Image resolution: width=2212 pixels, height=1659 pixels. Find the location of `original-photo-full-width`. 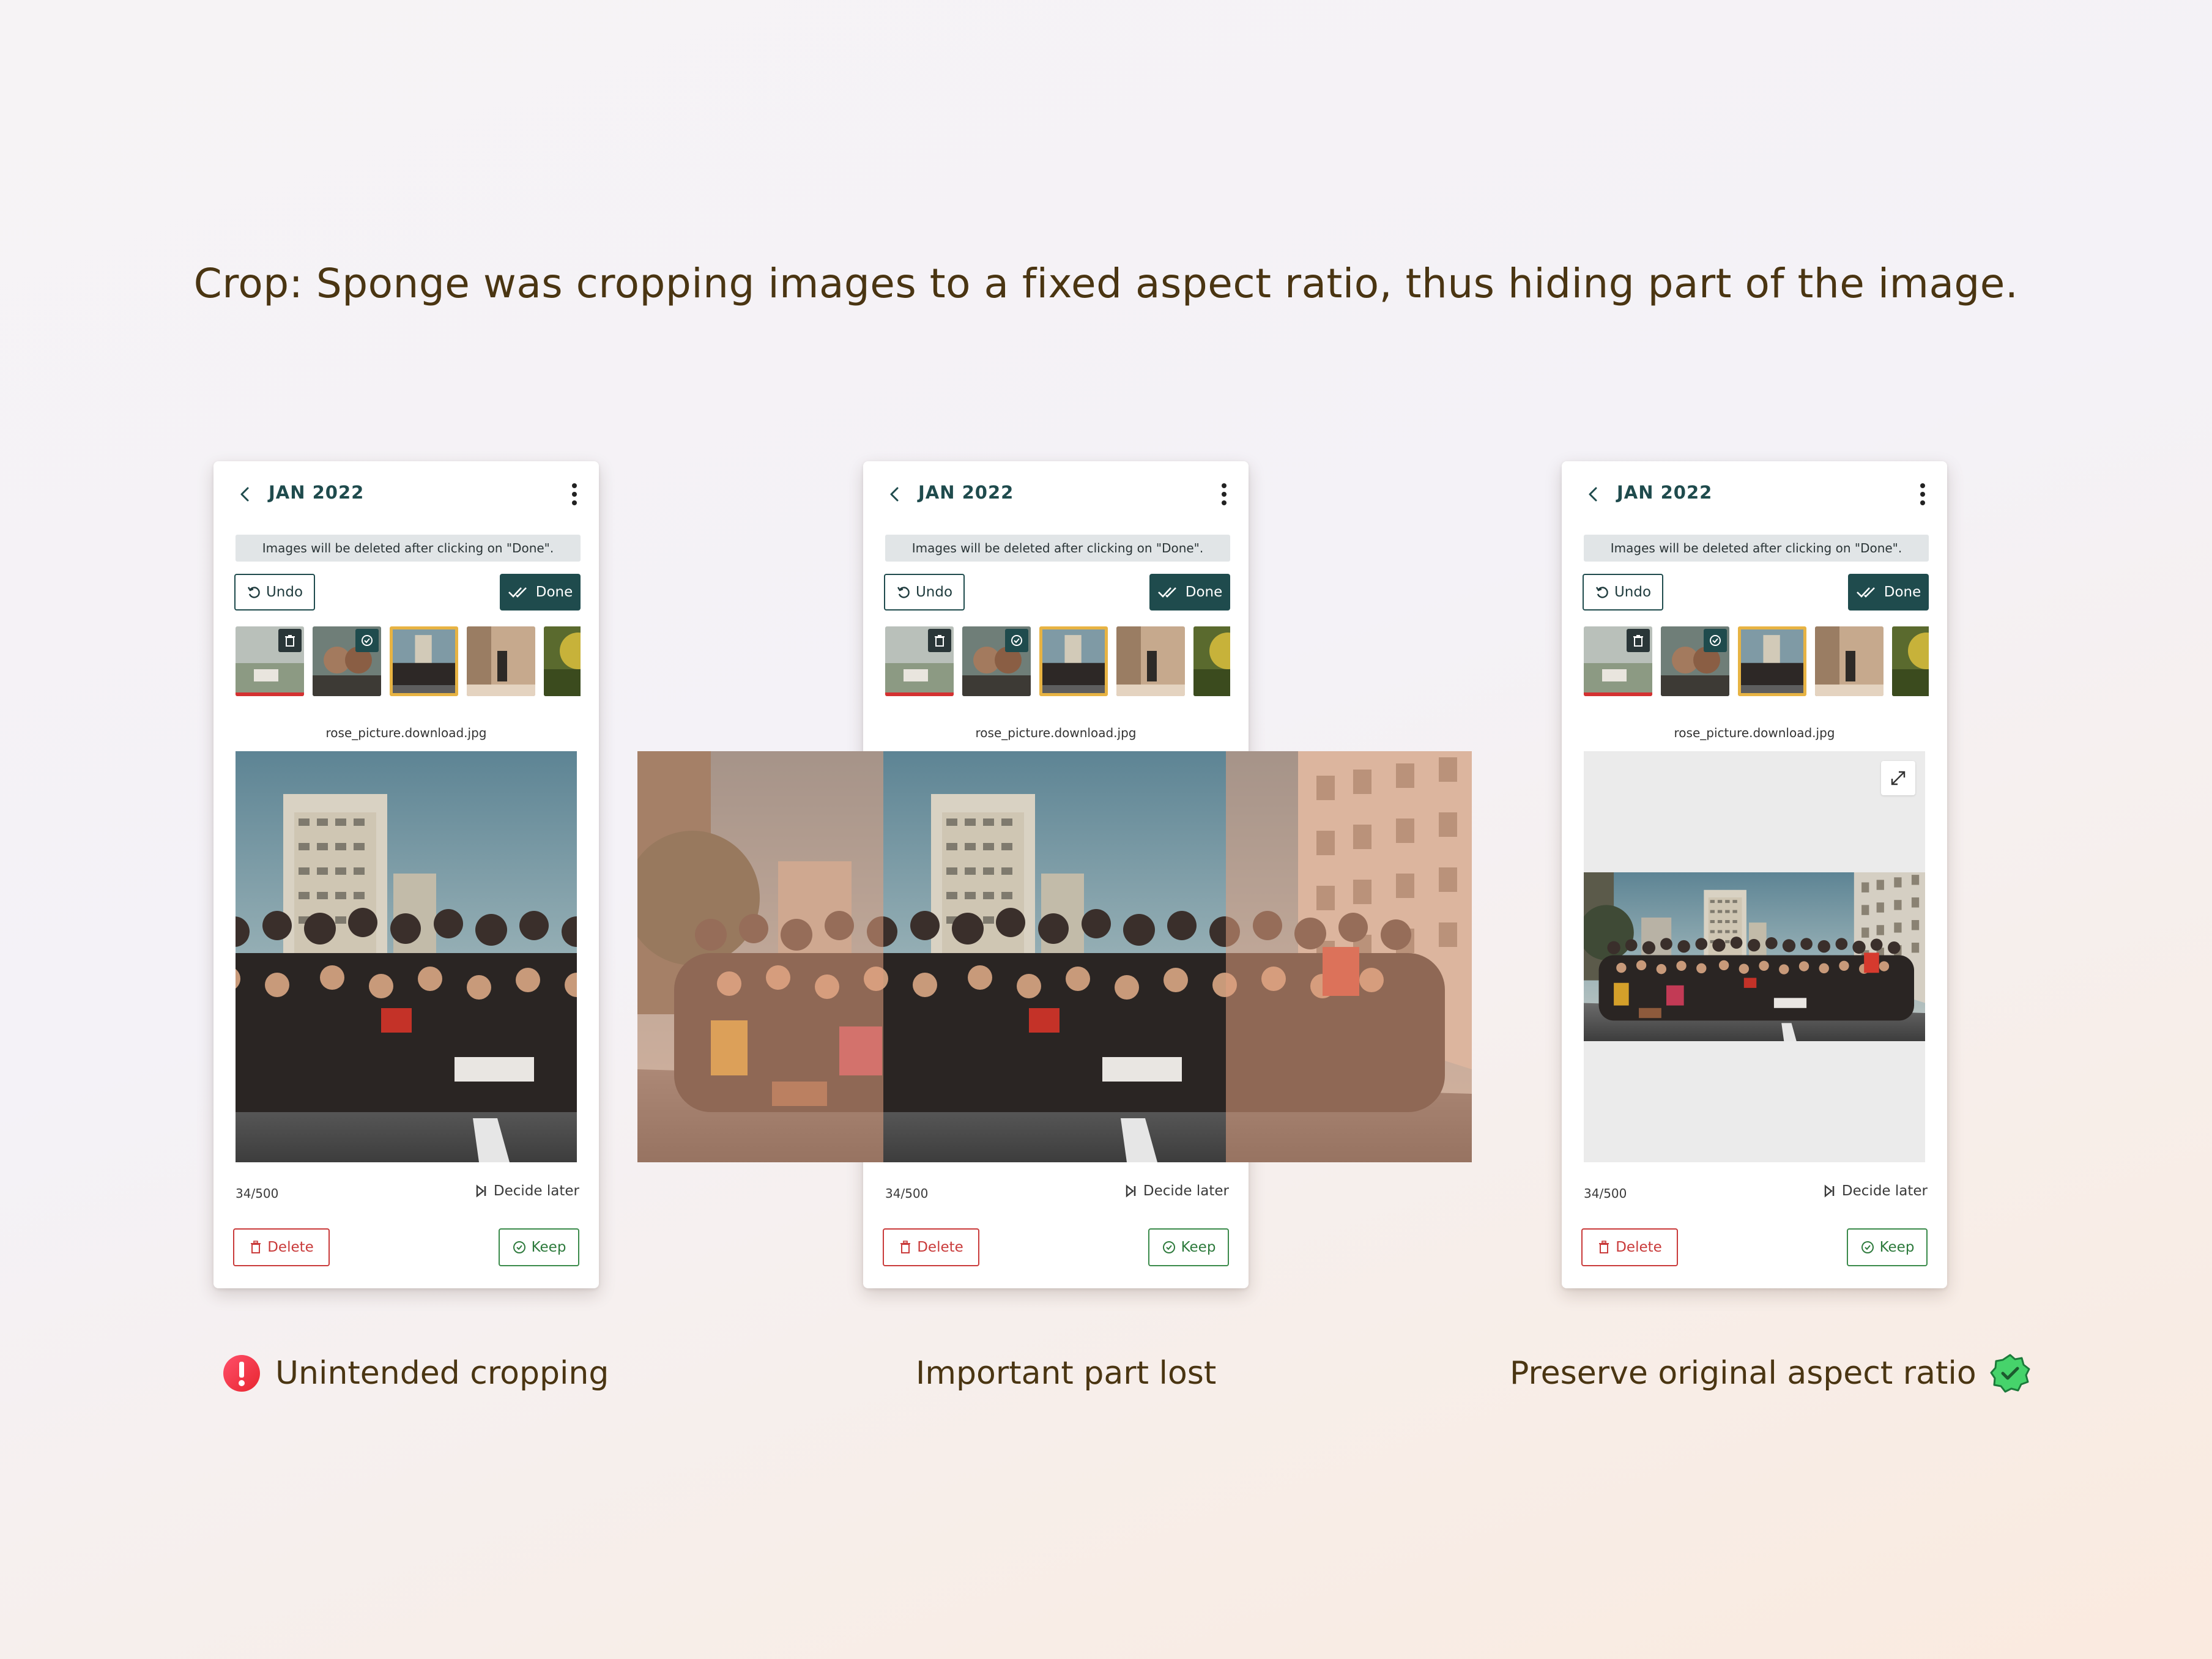

original-photo-full-width is located at coordinates (1054, 956).